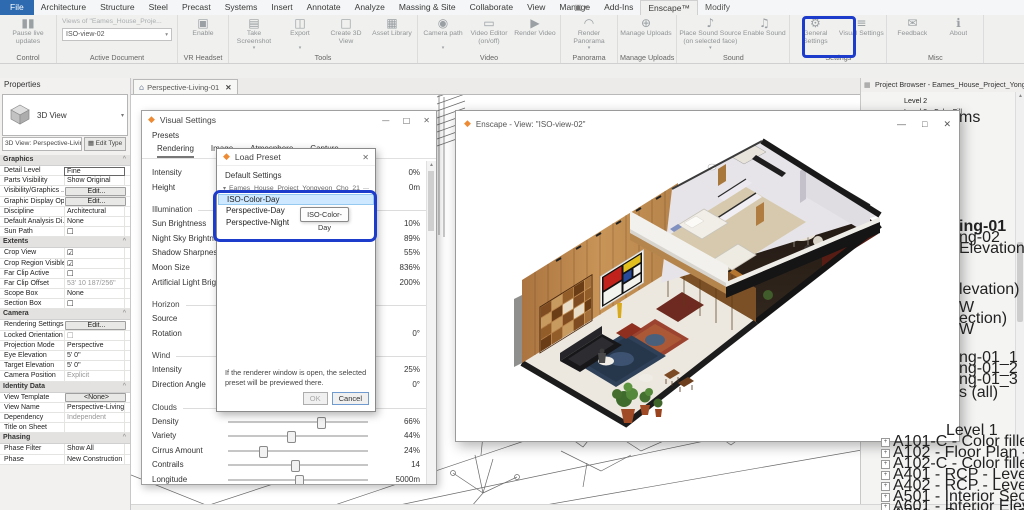  I want to click on property-value, so click(94, 428).